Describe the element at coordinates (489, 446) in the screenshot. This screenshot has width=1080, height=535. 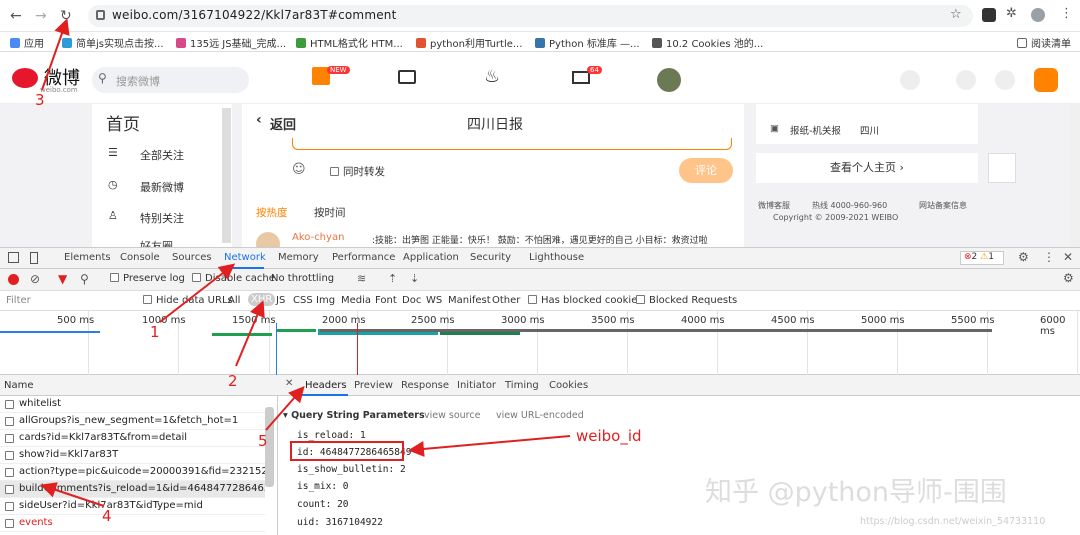
I see `arrow-weibo-id` at that location.